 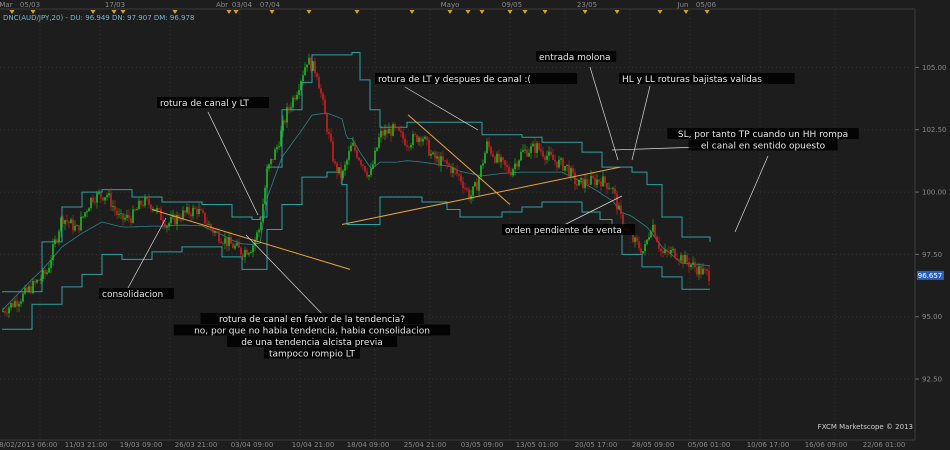 What do you see at coordinates (476, 79) in the screenshot?
I see `annotation: rotura de LT y despues de canal :(` at bounding box center [476, 79].